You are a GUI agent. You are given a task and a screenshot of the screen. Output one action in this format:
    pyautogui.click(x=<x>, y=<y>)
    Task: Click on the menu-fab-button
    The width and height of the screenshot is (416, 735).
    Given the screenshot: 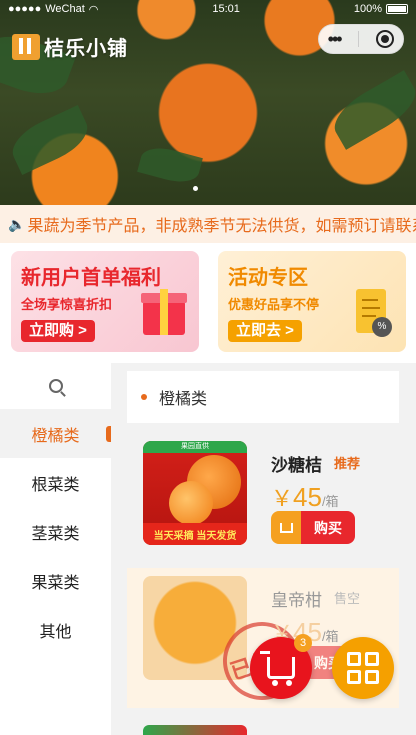 What is the action you would take?
    pyautogui.click(x=363, y=668)
    